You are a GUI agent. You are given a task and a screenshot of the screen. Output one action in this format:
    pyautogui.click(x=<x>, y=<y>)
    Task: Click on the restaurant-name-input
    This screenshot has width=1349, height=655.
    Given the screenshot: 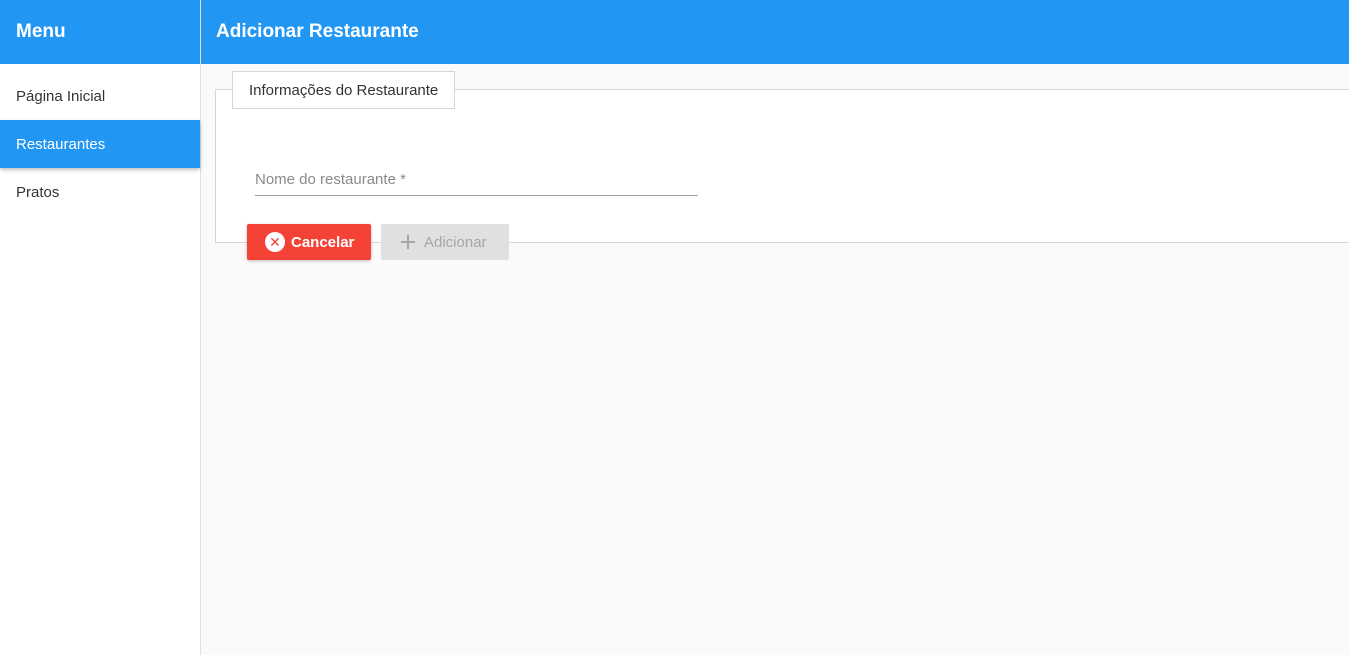 What is the action you would take?
    pyautogui.click(x=476, y=179)
    